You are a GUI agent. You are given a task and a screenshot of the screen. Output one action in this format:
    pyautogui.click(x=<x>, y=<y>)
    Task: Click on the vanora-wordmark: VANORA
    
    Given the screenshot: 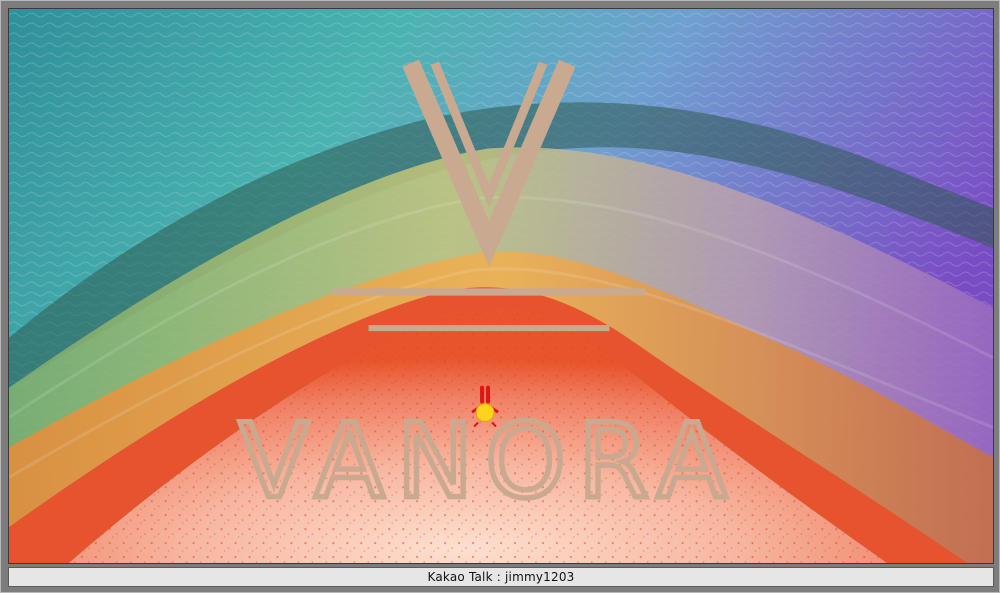 What is the action you would take?
    pyautogui.click(x=489, y=462)
    